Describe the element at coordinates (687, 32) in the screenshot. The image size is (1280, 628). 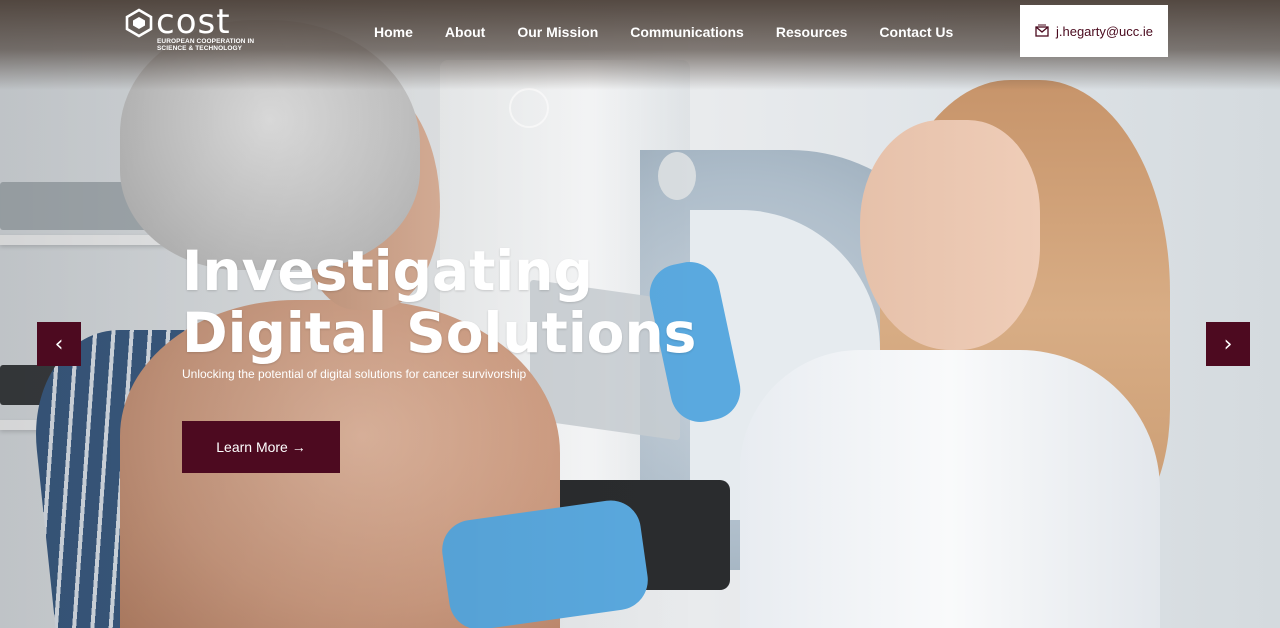
I see `nav-communications: Communications` at that location.